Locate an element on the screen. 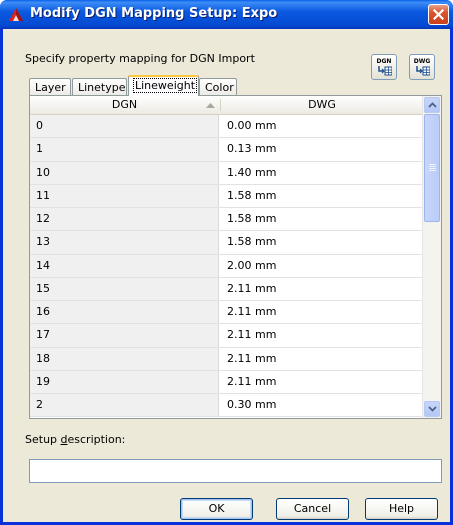 This screenshot has width=453, height=525. table-row: 15 2.11 mm is located at coordinates (226, 289).